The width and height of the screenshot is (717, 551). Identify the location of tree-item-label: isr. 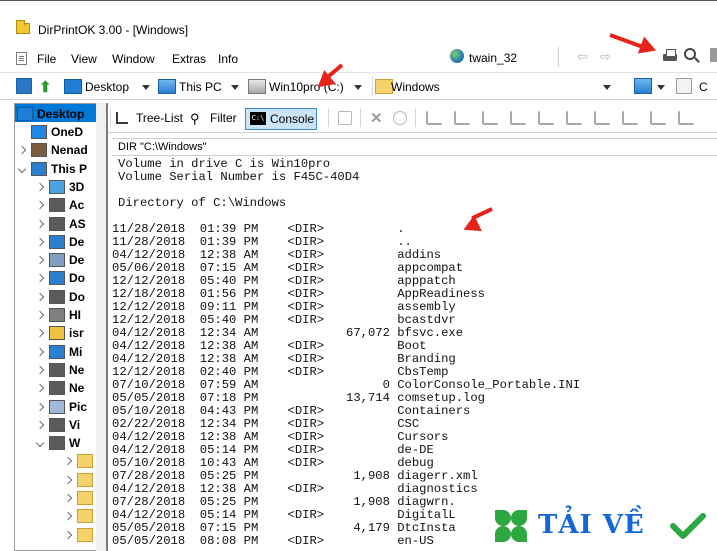
(76, 333).